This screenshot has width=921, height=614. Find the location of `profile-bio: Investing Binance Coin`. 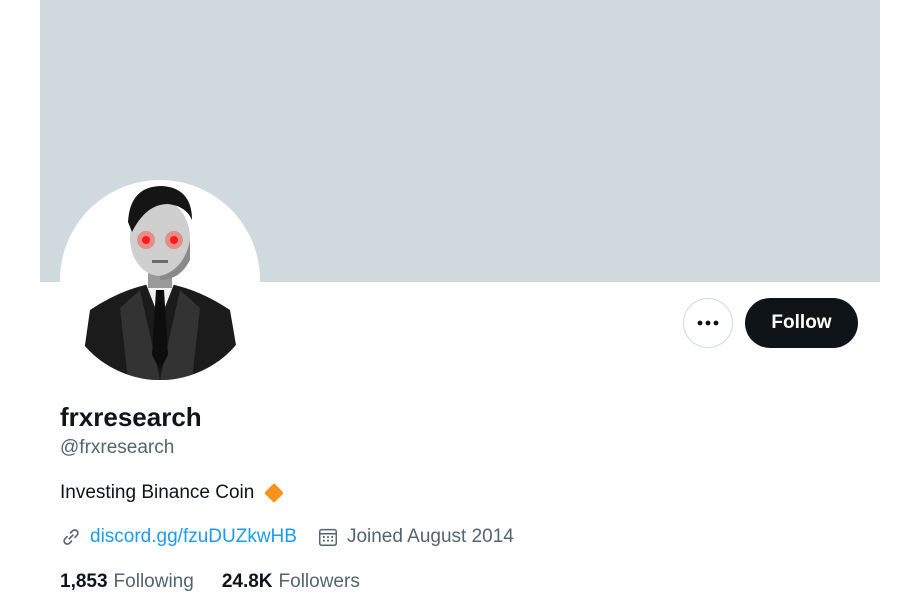

profile-bio: Investing Binance Coin is located at coordinates (172, 493).